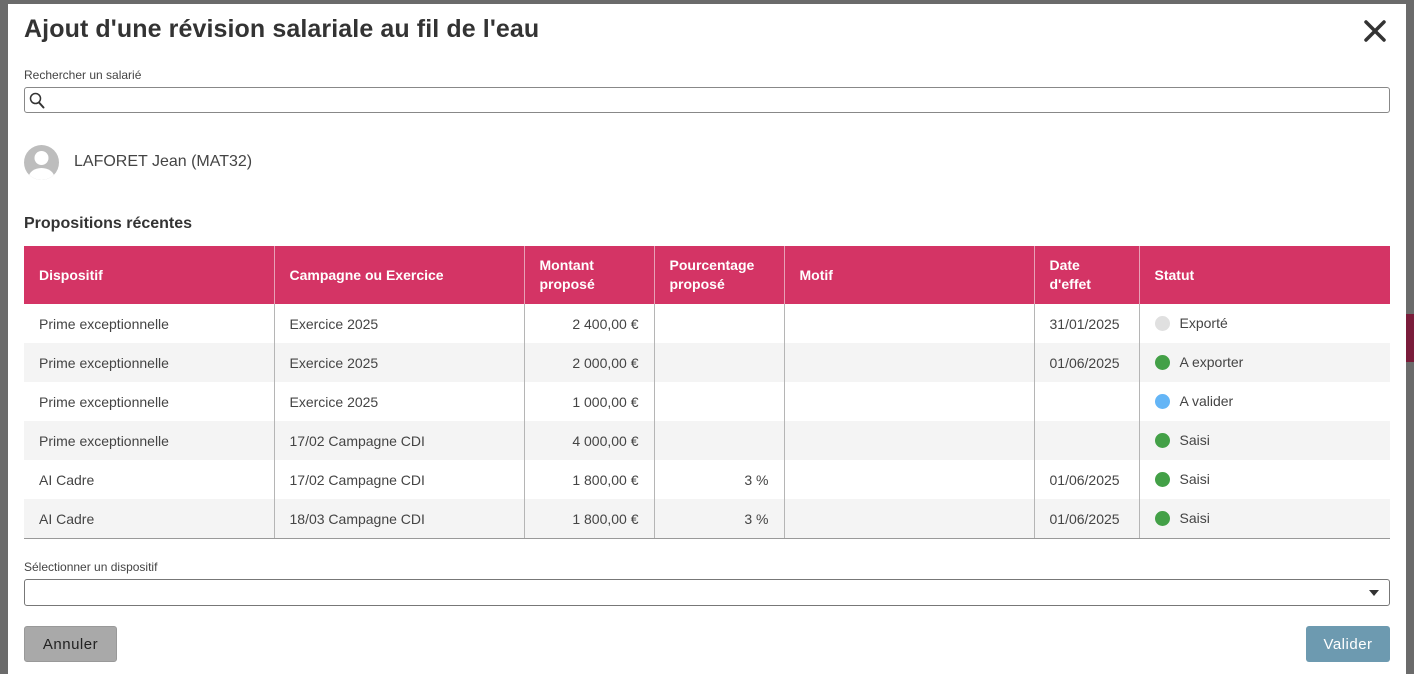 The height and width of the screenshot is (674, 1414). I want to click on column-header-pourcentage: Pourcentage proposé, so click(718, 275).